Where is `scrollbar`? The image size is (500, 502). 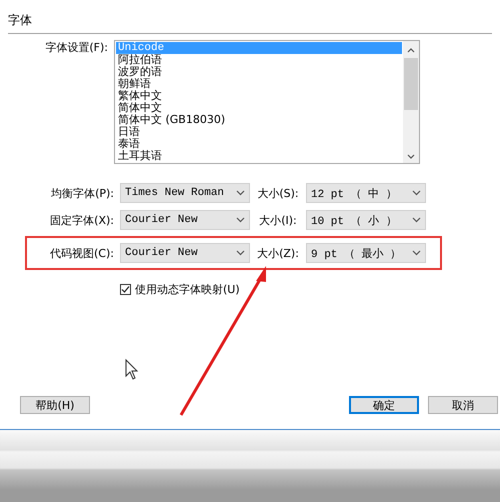 scrollbar is located at coordinates (411, 102).